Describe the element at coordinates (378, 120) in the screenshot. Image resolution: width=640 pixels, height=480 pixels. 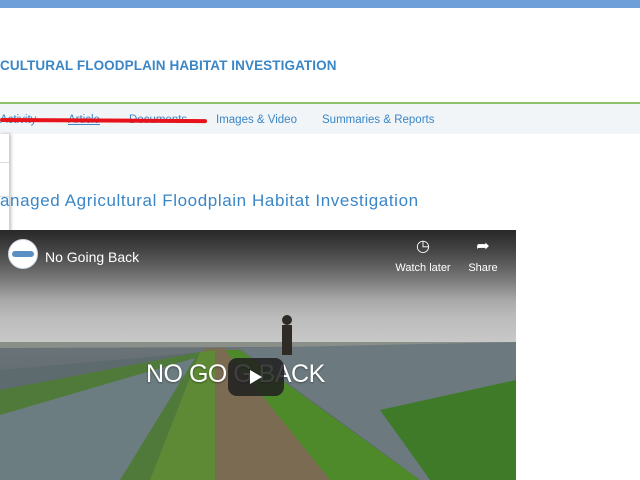
I see `tab-summaries-reports: Summaries & Reports` at that location.